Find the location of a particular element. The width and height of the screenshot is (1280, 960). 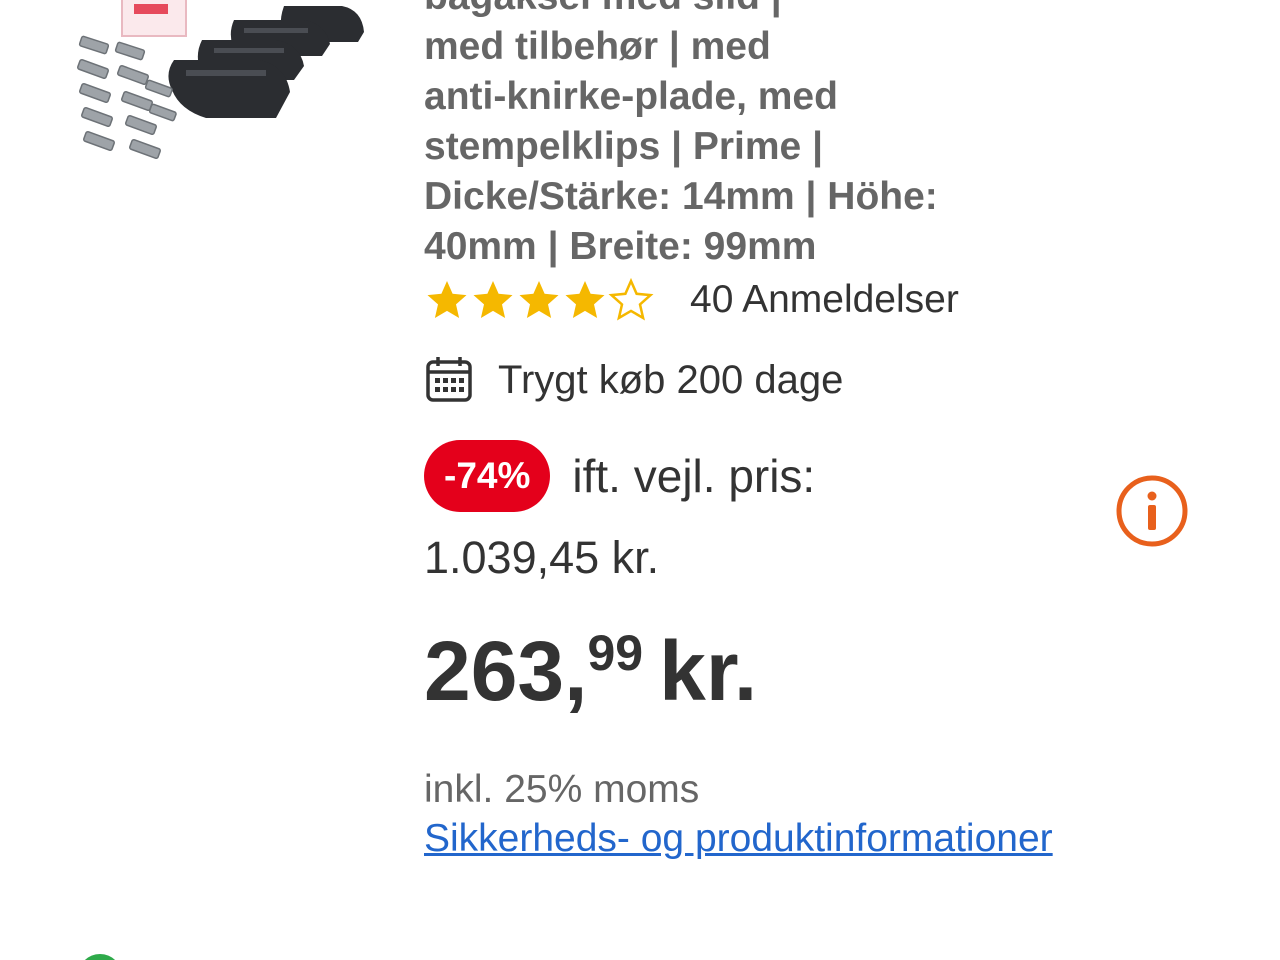

price-integer: 263, is located at coordinates (506, 671).